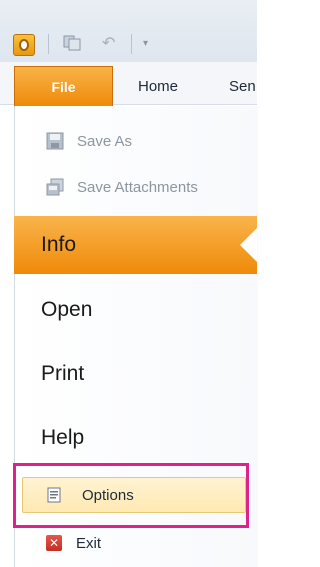 This screenshot has width=320, height=567. What do you see at coordinates (55, 187) in the screenshot?
I see `save-attachments-icon` at bounding box center [55, 187].